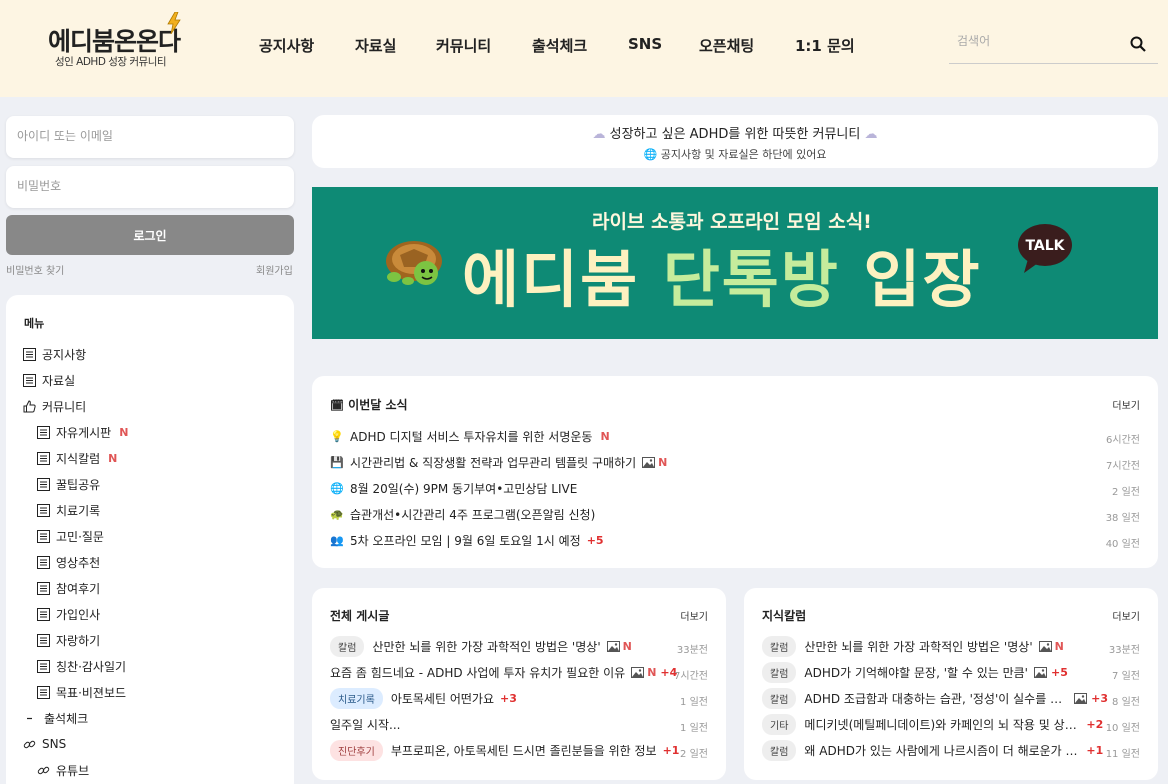  What do you see at coordinates (559, 45) in the screenshot?
I see `nav-attendance: 출석체크` at bounding box center [559, 45].